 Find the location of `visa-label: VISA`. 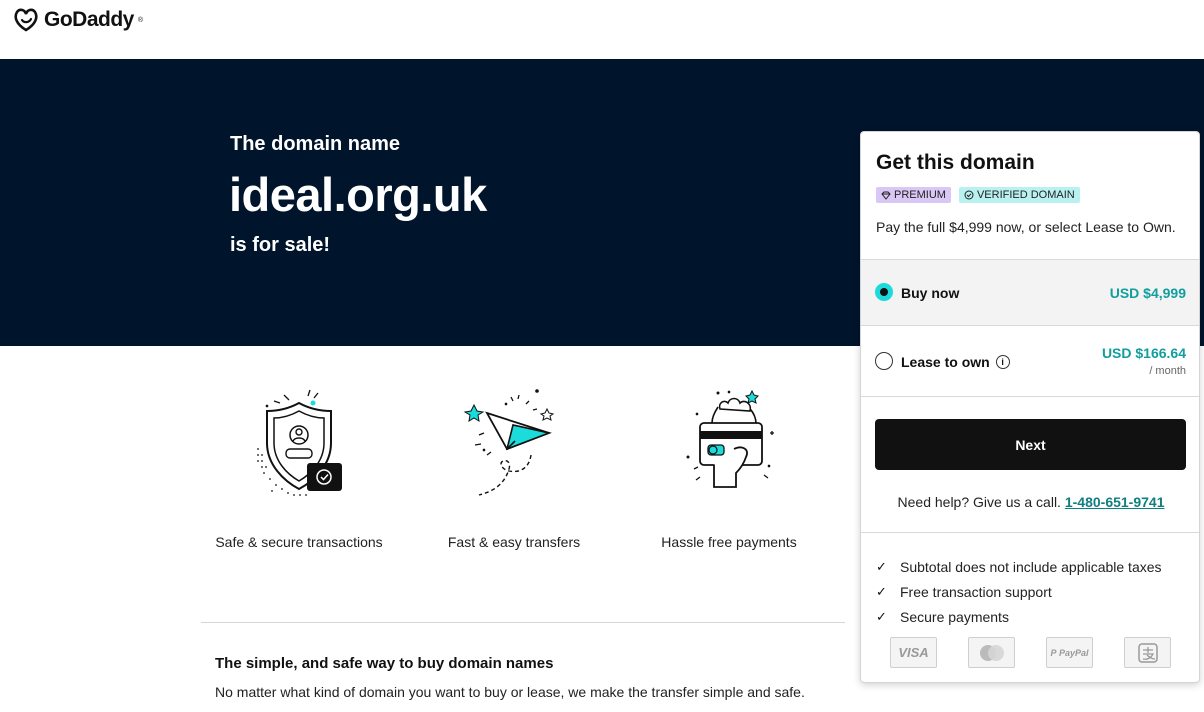

visa-label: VISA is located at coordinates (913, 652).